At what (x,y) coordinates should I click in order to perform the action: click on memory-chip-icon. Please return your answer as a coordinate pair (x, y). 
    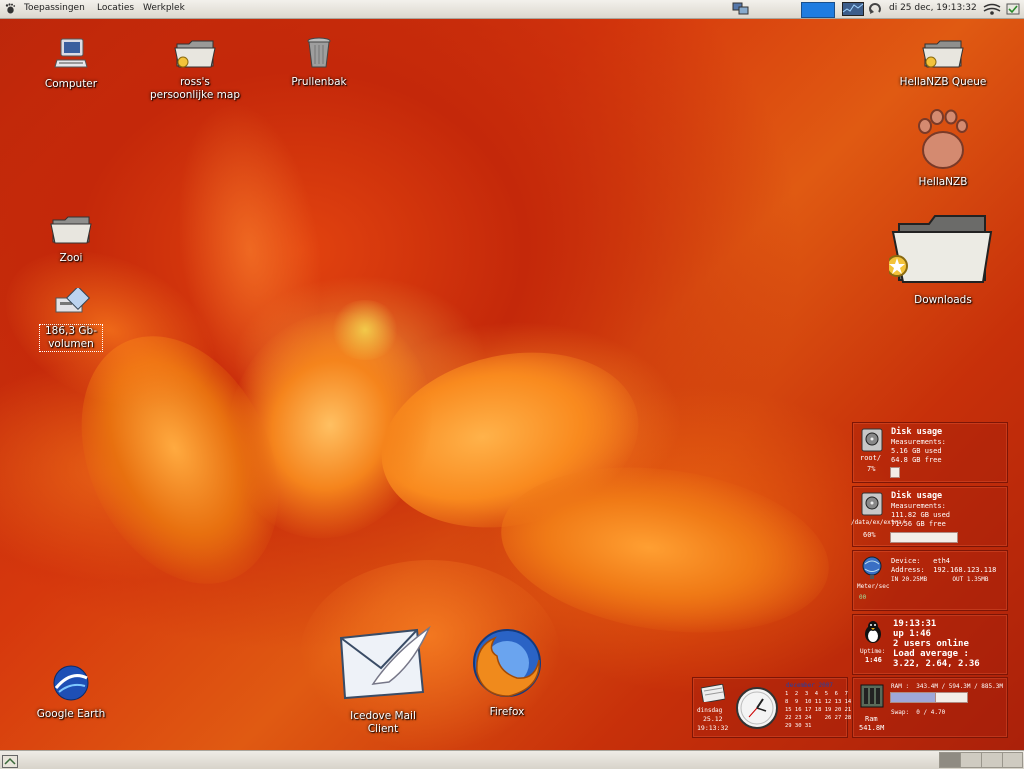
    Looking at the image, I should click on (872, 698).